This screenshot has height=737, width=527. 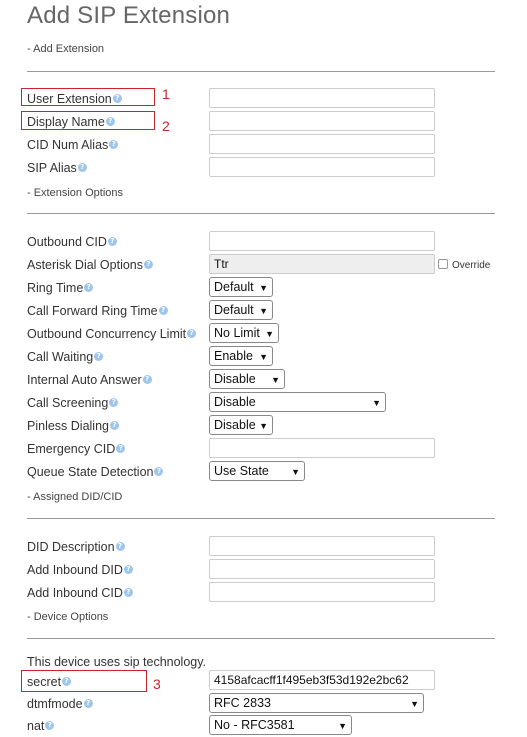 What do you see at coordinates (73, 403) in the screenshot?
I see `call-screening-label: Call Screening?` at bounding box center [73, 403].